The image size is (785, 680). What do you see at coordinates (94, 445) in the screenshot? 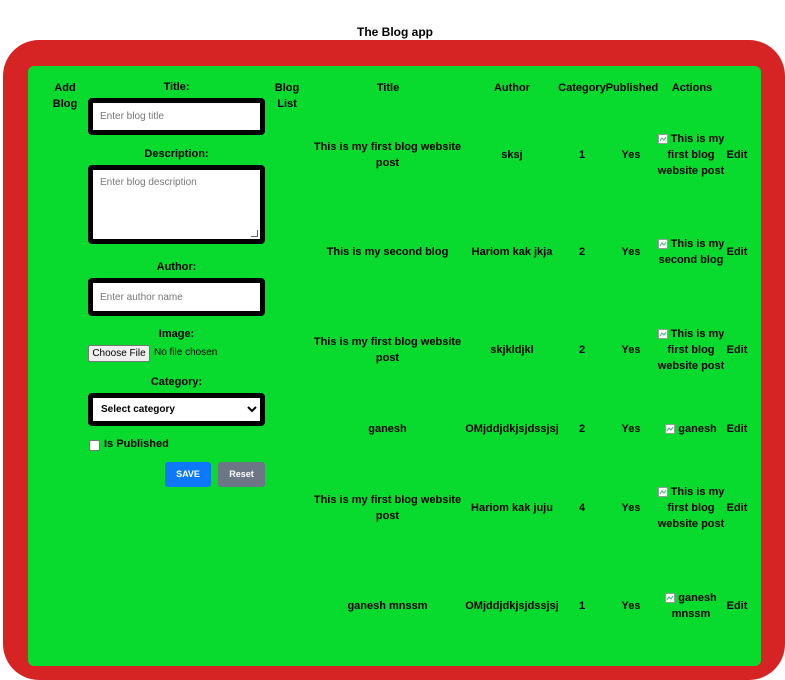
I see `published-checkbox` at bounding box center [94, 445].